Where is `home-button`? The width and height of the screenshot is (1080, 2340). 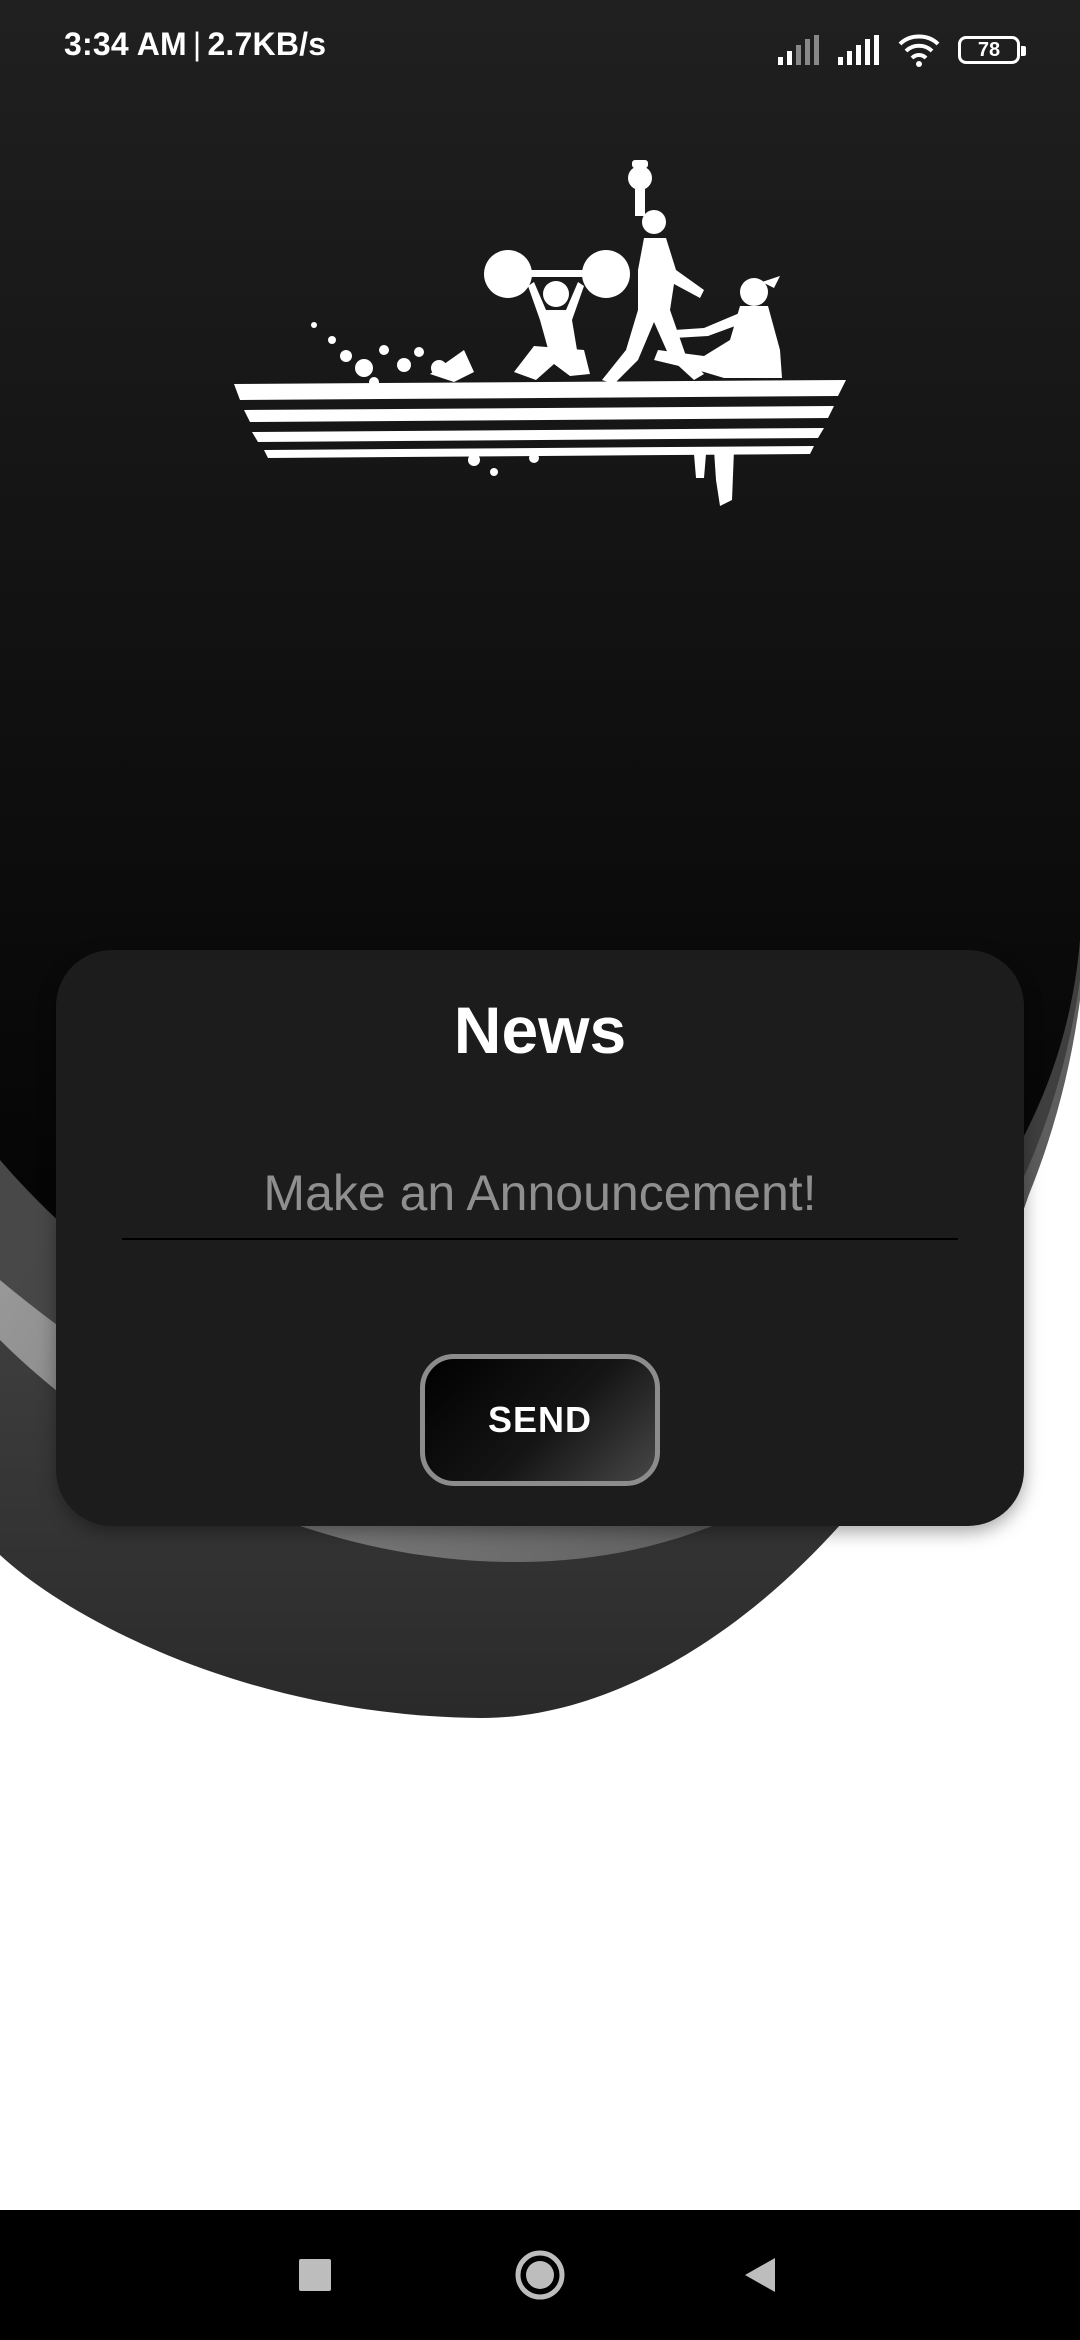 home-button is located at coordinates (540, 2275).